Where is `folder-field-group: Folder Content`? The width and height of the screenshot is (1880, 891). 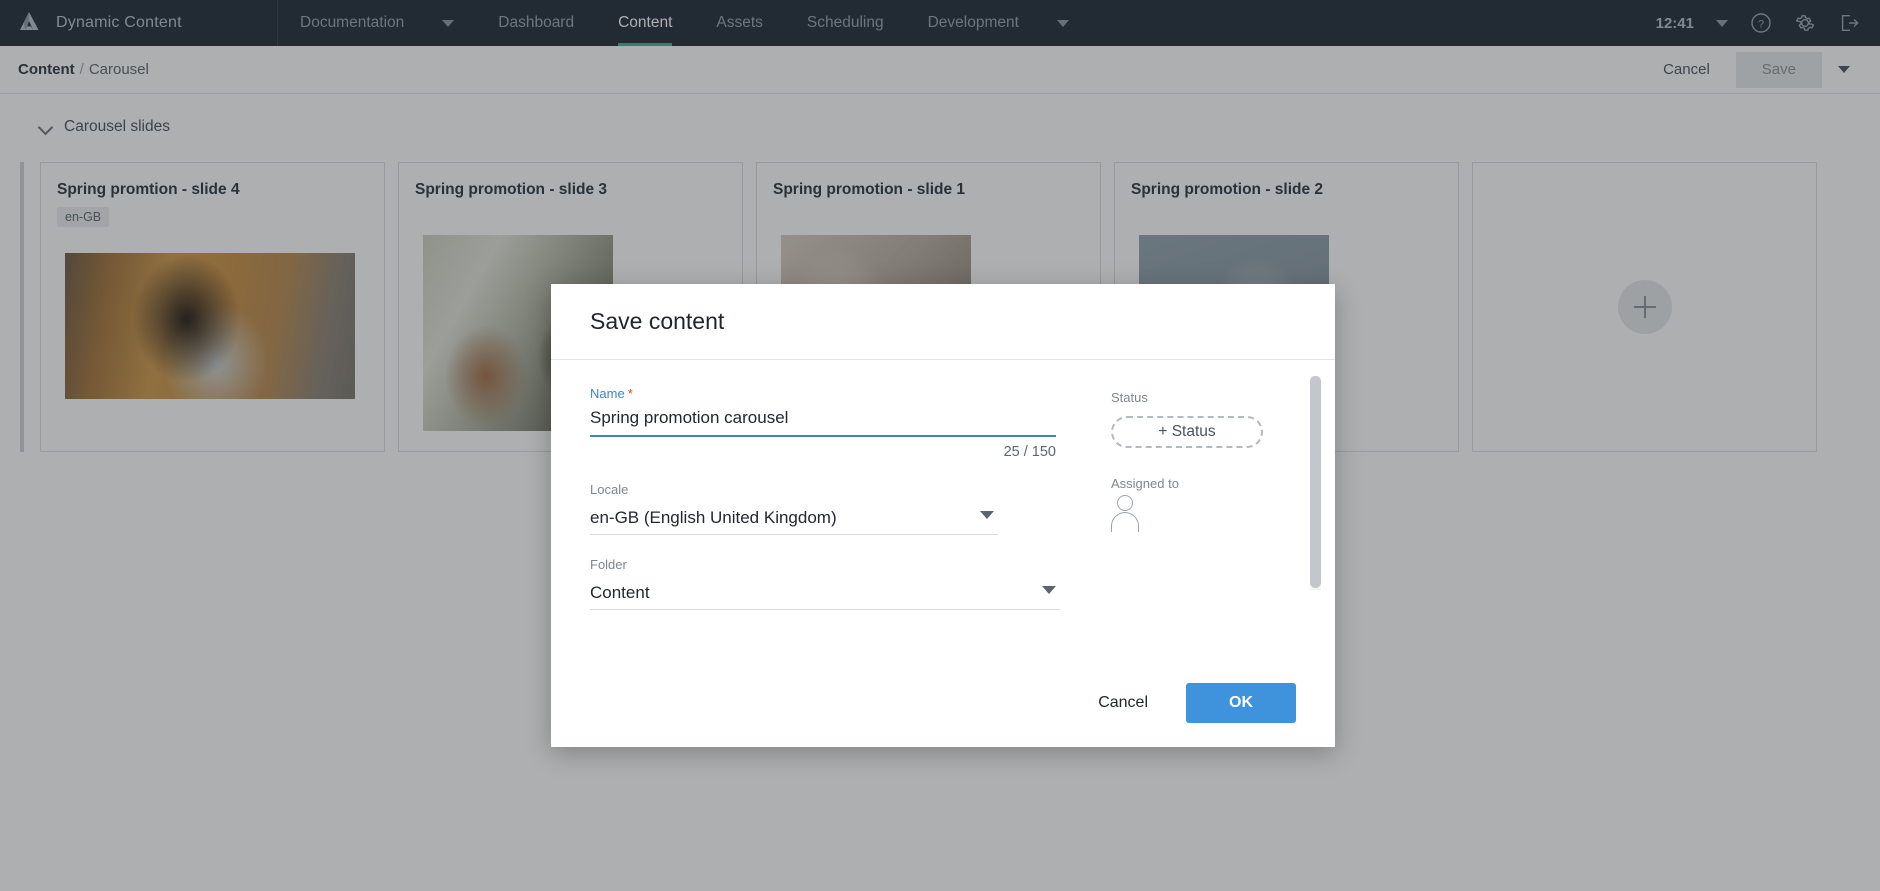 folder-field-group: Folder Content is located at coordinates (825, 583).